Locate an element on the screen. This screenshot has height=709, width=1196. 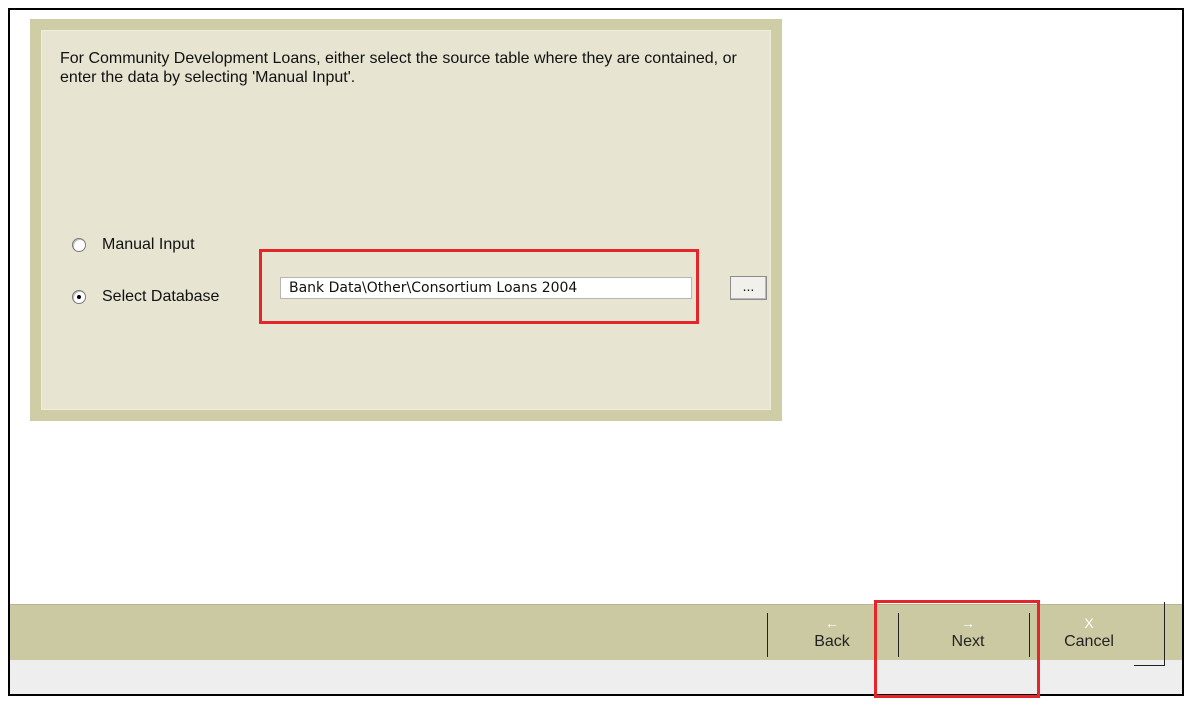
manual-input-option: Manual Input is located at coordinates (133, 245).